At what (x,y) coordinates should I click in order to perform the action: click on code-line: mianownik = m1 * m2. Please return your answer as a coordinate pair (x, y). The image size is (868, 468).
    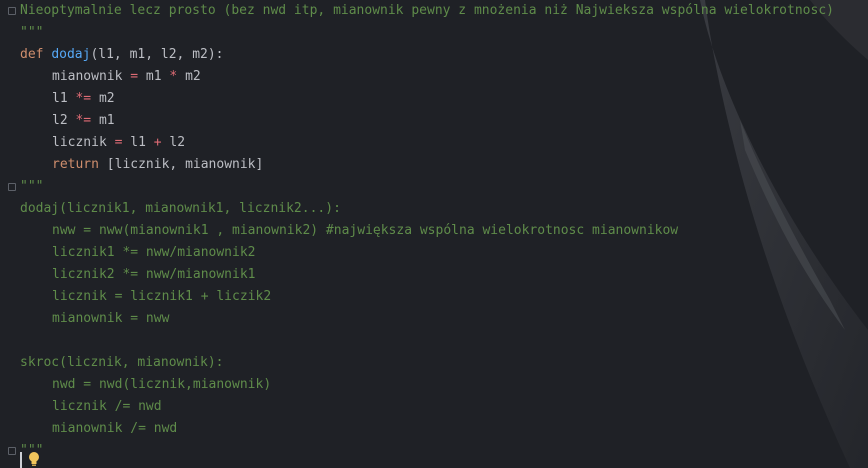
    Looking at the image, I should click on (110, 77).